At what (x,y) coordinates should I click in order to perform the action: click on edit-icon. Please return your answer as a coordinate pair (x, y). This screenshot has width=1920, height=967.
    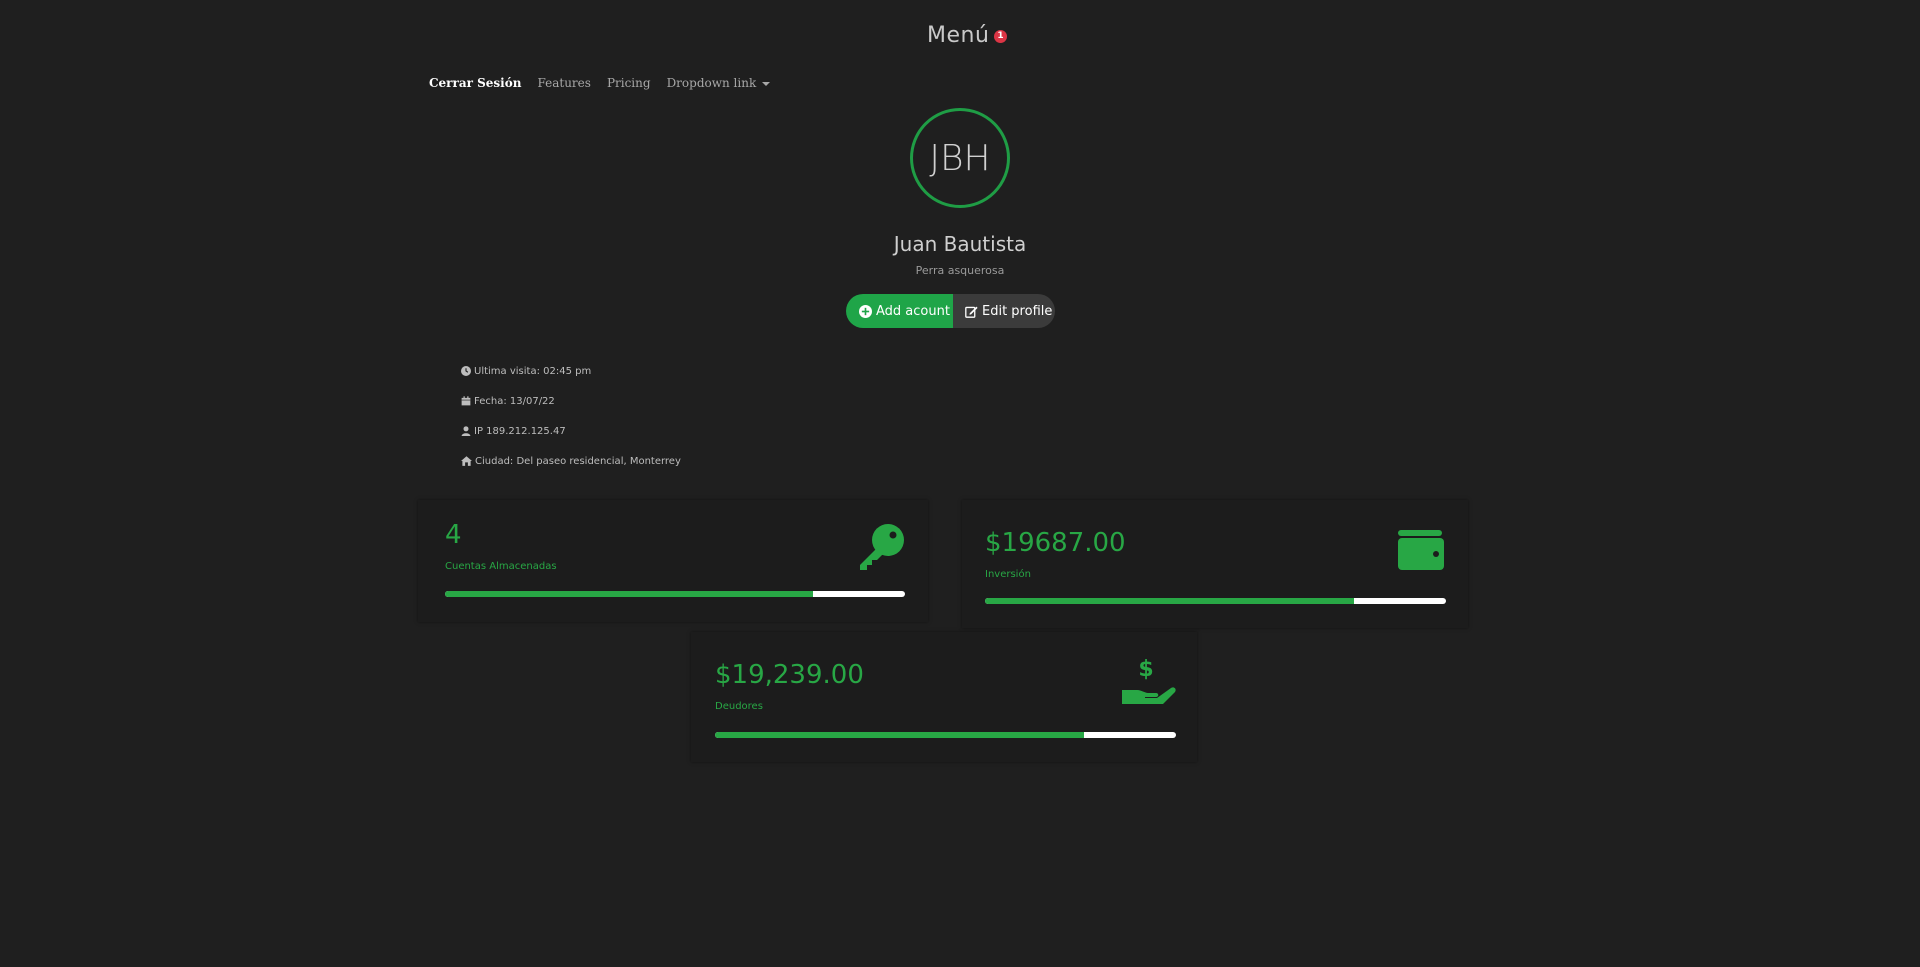
    Looking at the image, I should click on (971, 312).